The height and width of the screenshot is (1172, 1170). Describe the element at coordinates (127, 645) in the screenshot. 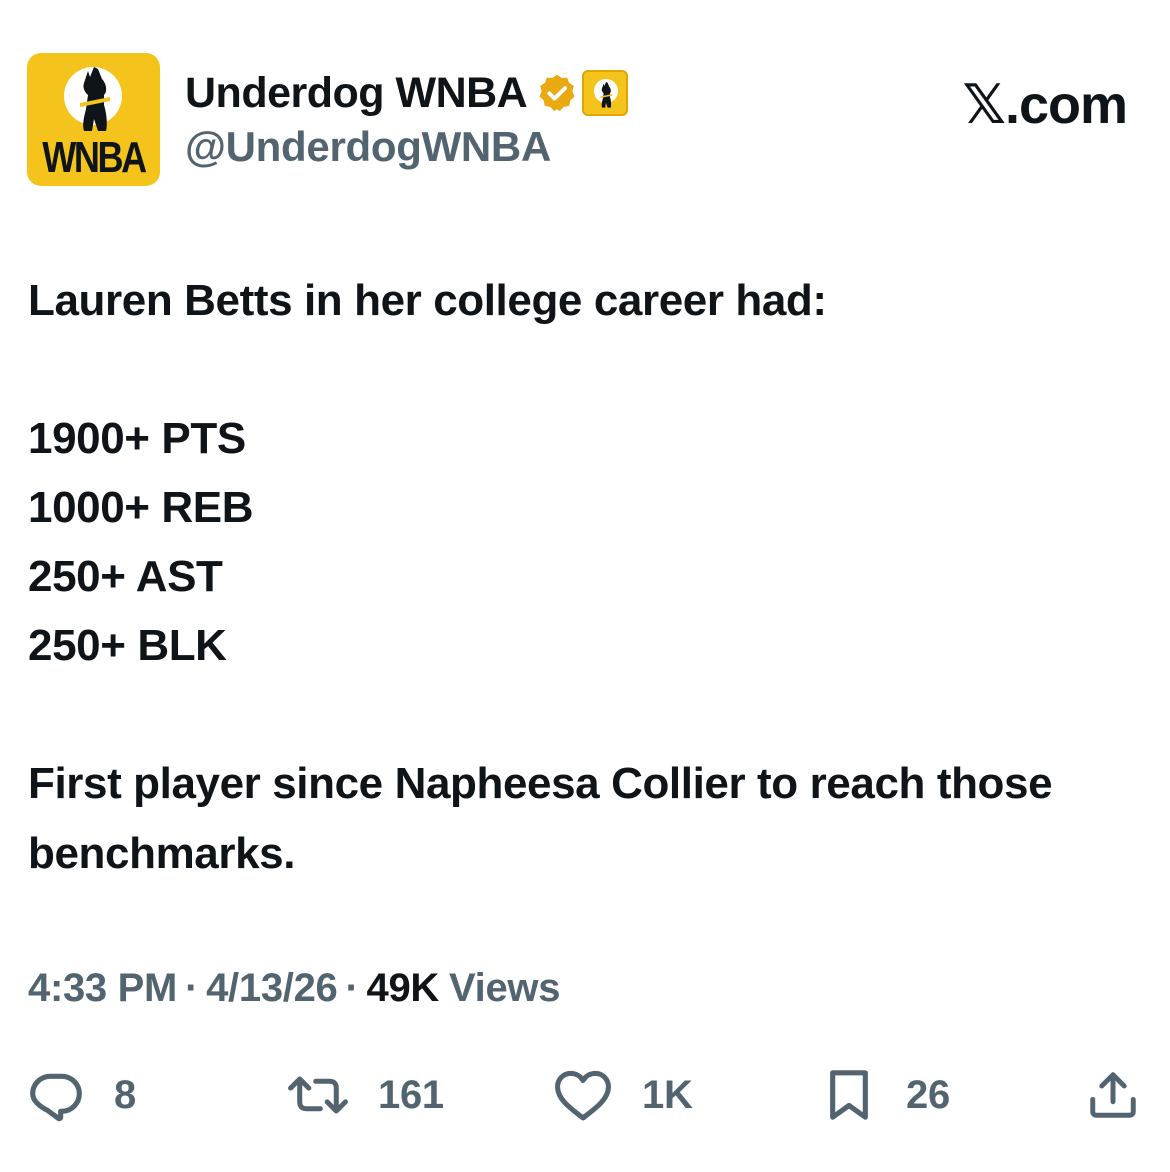

I see `stat-line: 250+ BLK` at that location.